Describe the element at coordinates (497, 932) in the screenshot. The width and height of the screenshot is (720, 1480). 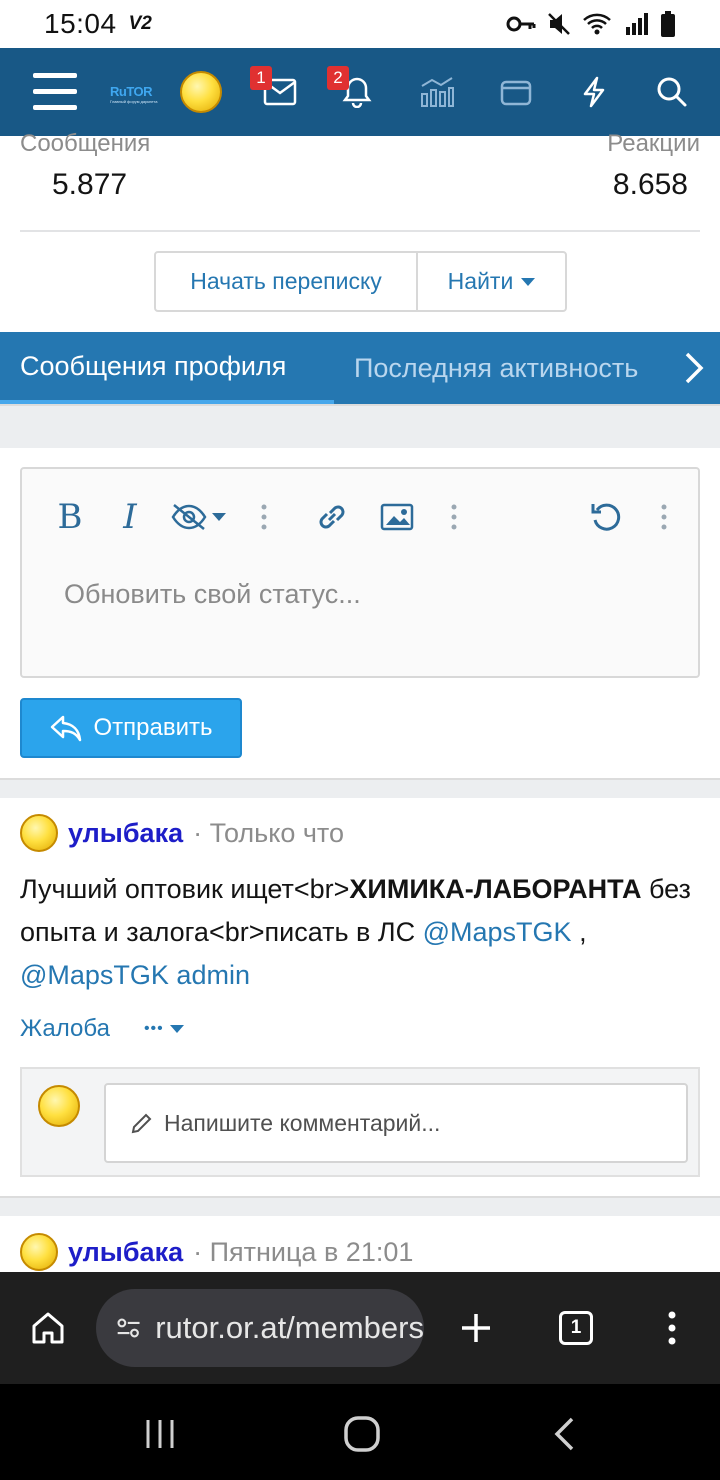
I see `mention-link: @MapsTGK` at that location.